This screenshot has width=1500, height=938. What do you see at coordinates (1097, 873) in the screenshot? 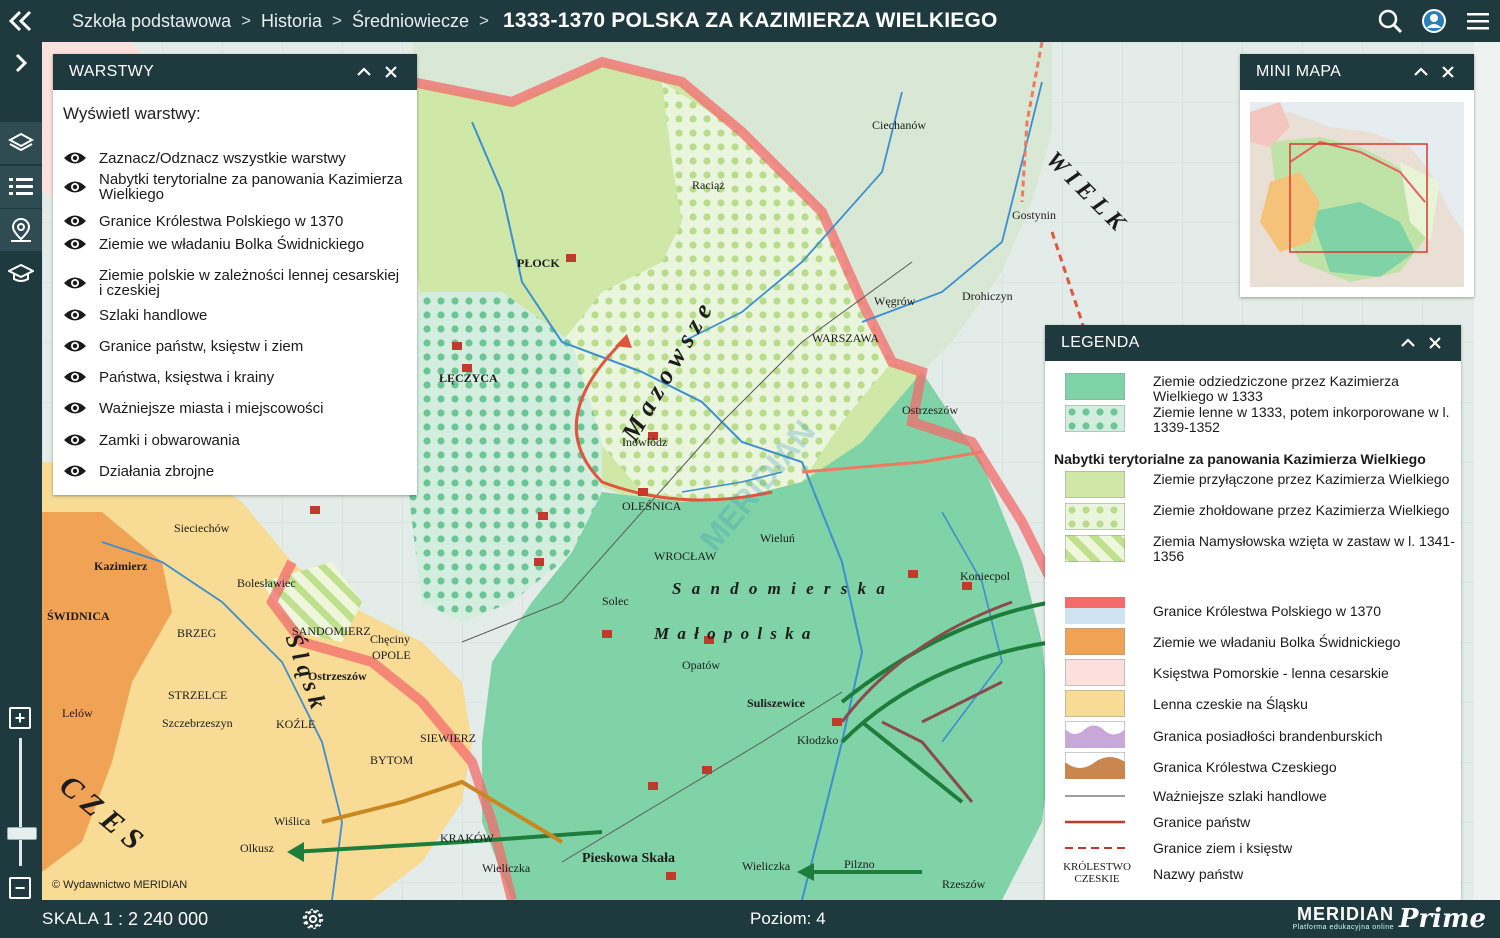
I see `legend-state-name-sample: KRÓLESTWO CZESKIE` at bounding box center [1097, 873].